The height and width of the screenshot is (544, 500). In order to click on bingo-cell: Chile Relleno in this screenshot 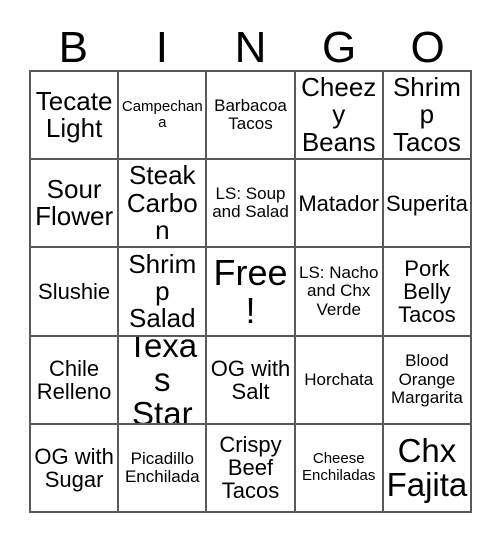, I will do `click(75, 380)`.